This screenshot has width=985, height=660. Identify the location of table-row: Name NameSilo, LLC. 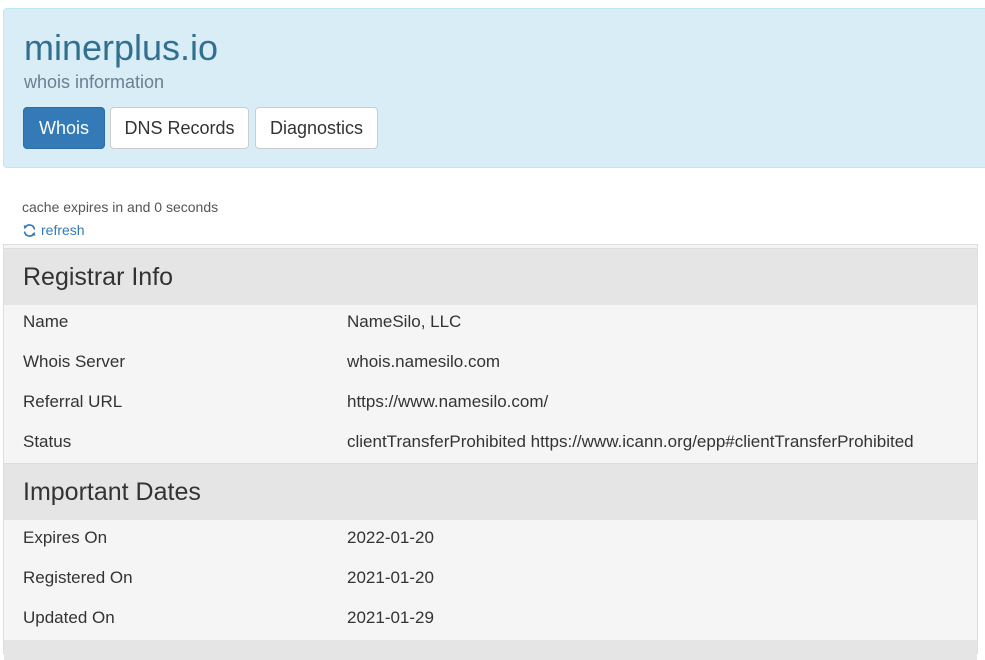
(490, 323).